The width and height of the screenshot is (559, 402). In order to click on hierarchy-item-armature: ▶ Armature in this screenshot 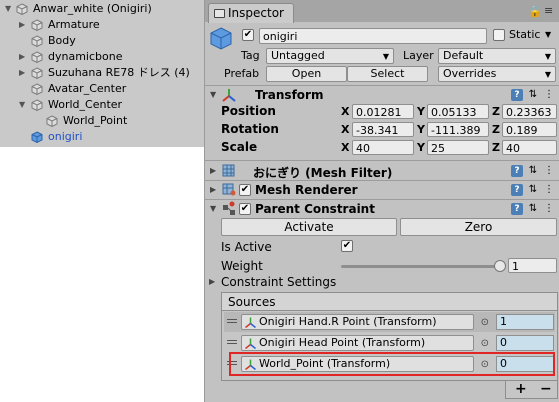, I will do `click(102, 25)`.